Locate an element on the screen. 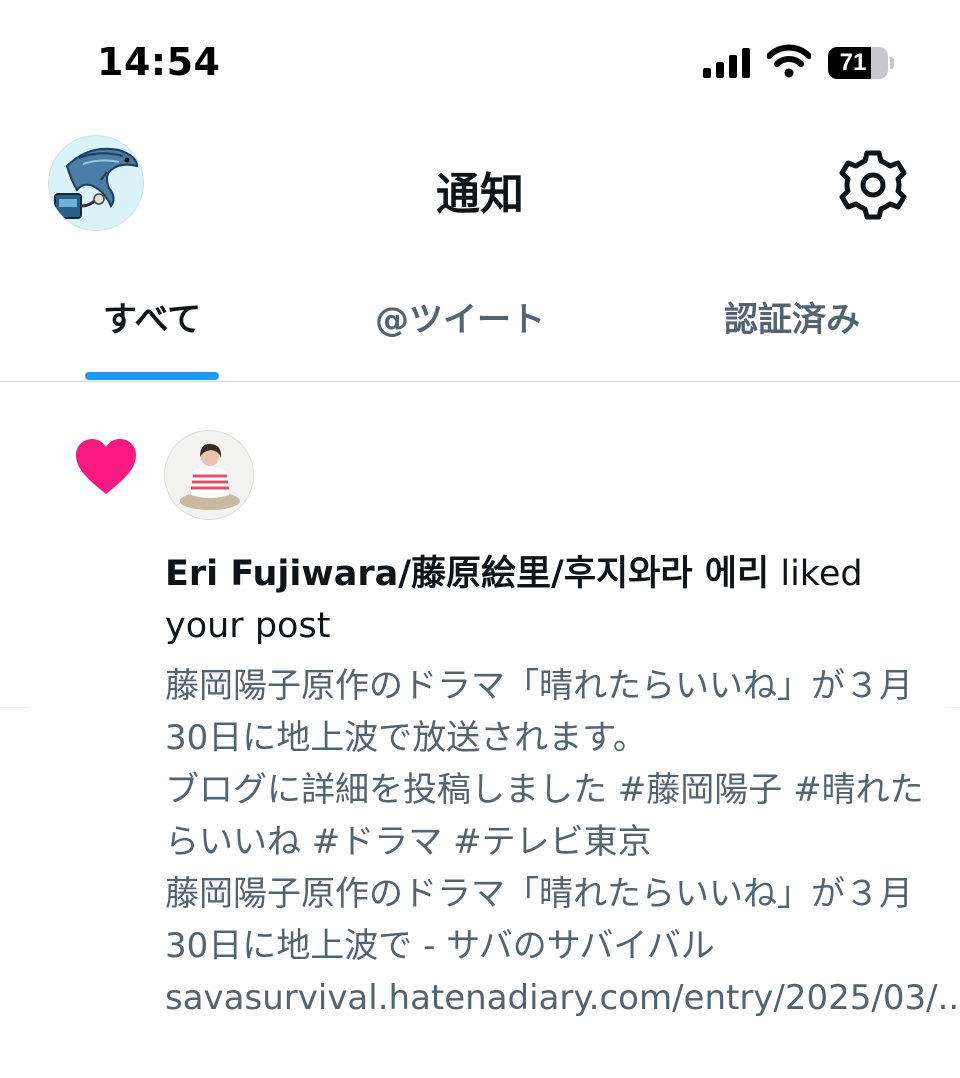 The image size is (960, 1078). battery-icon: 71 is located at coordinates (861, 64).